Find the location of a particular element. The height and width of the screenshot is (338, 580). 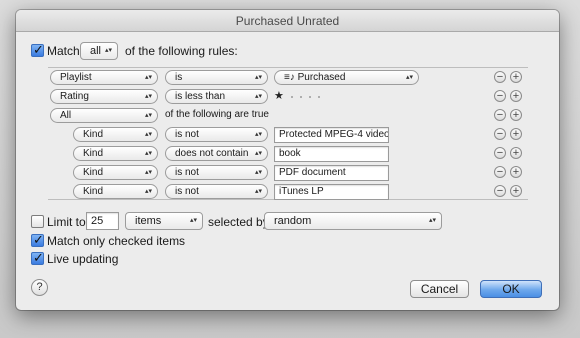

rule6-remove-button: − is located at coordinates (500, 172).